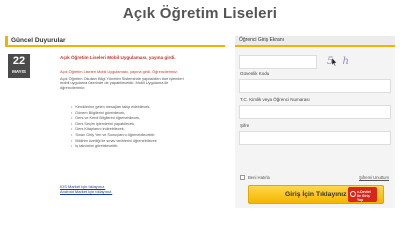  I want to click on feature-item: iş takvimini görebilecektir., so click(146, 147).